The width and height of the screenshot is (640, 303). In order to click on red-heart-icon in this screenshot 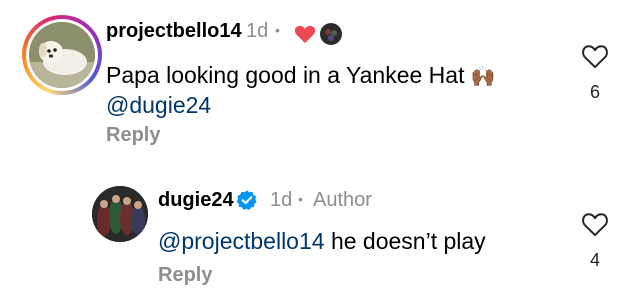, I will do `click(305, 34)`.